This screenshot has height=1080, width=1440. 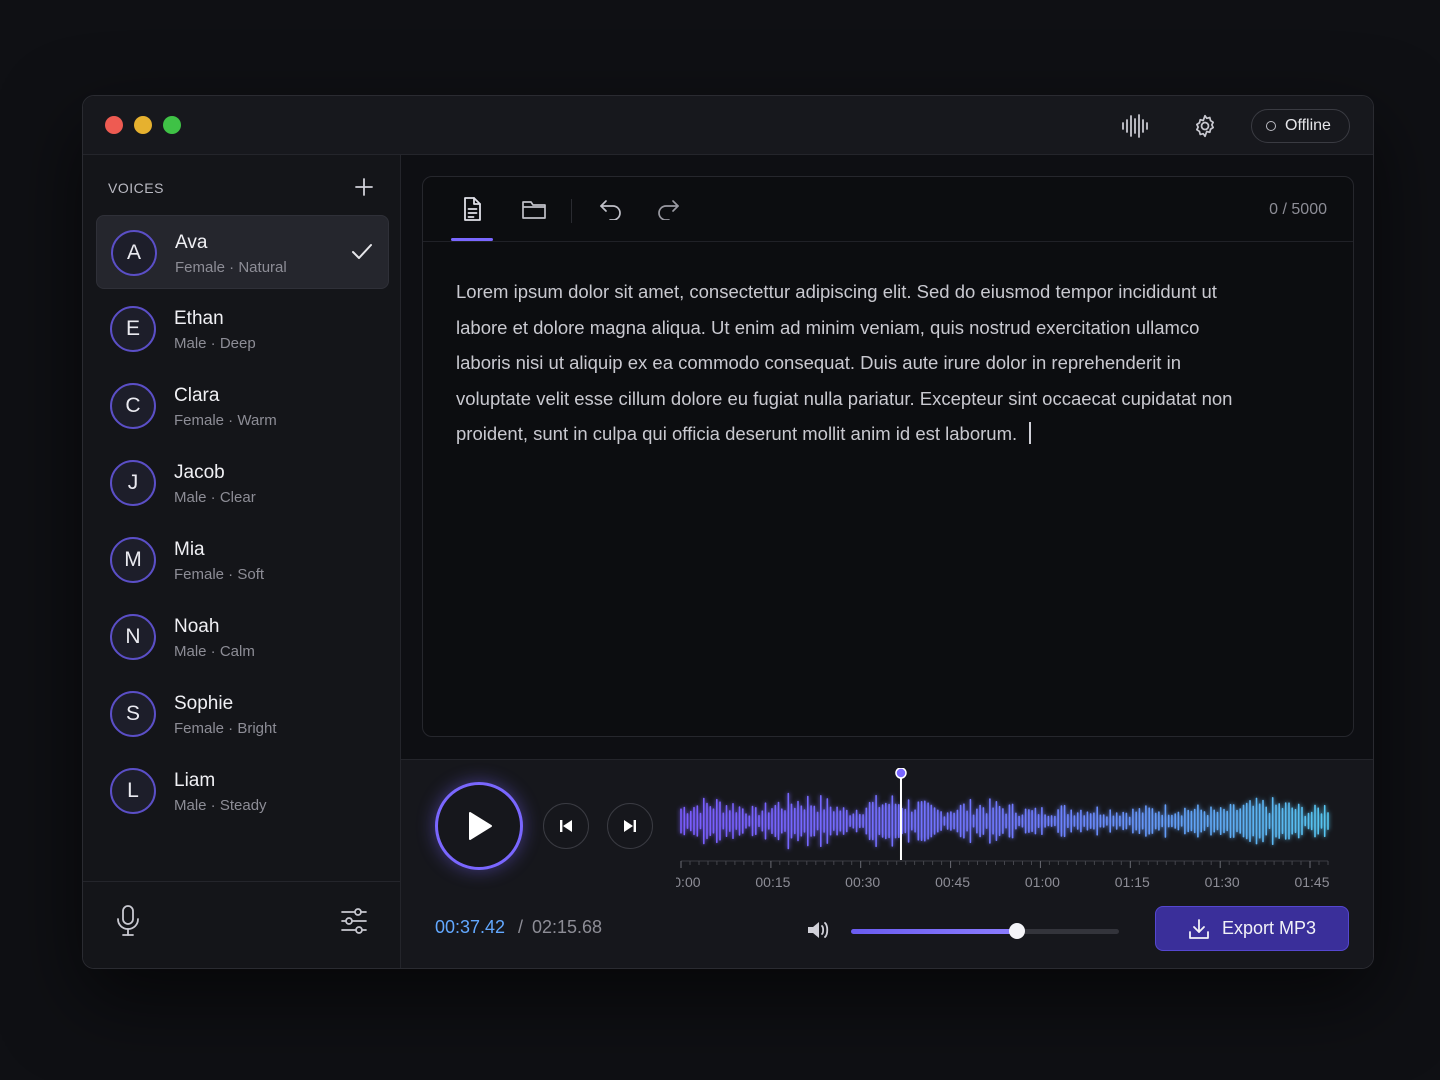 What do you see at coordinates (472, 239) in the screenshot?
I see `active-tab-indicator` at bounding box center [472, 239].